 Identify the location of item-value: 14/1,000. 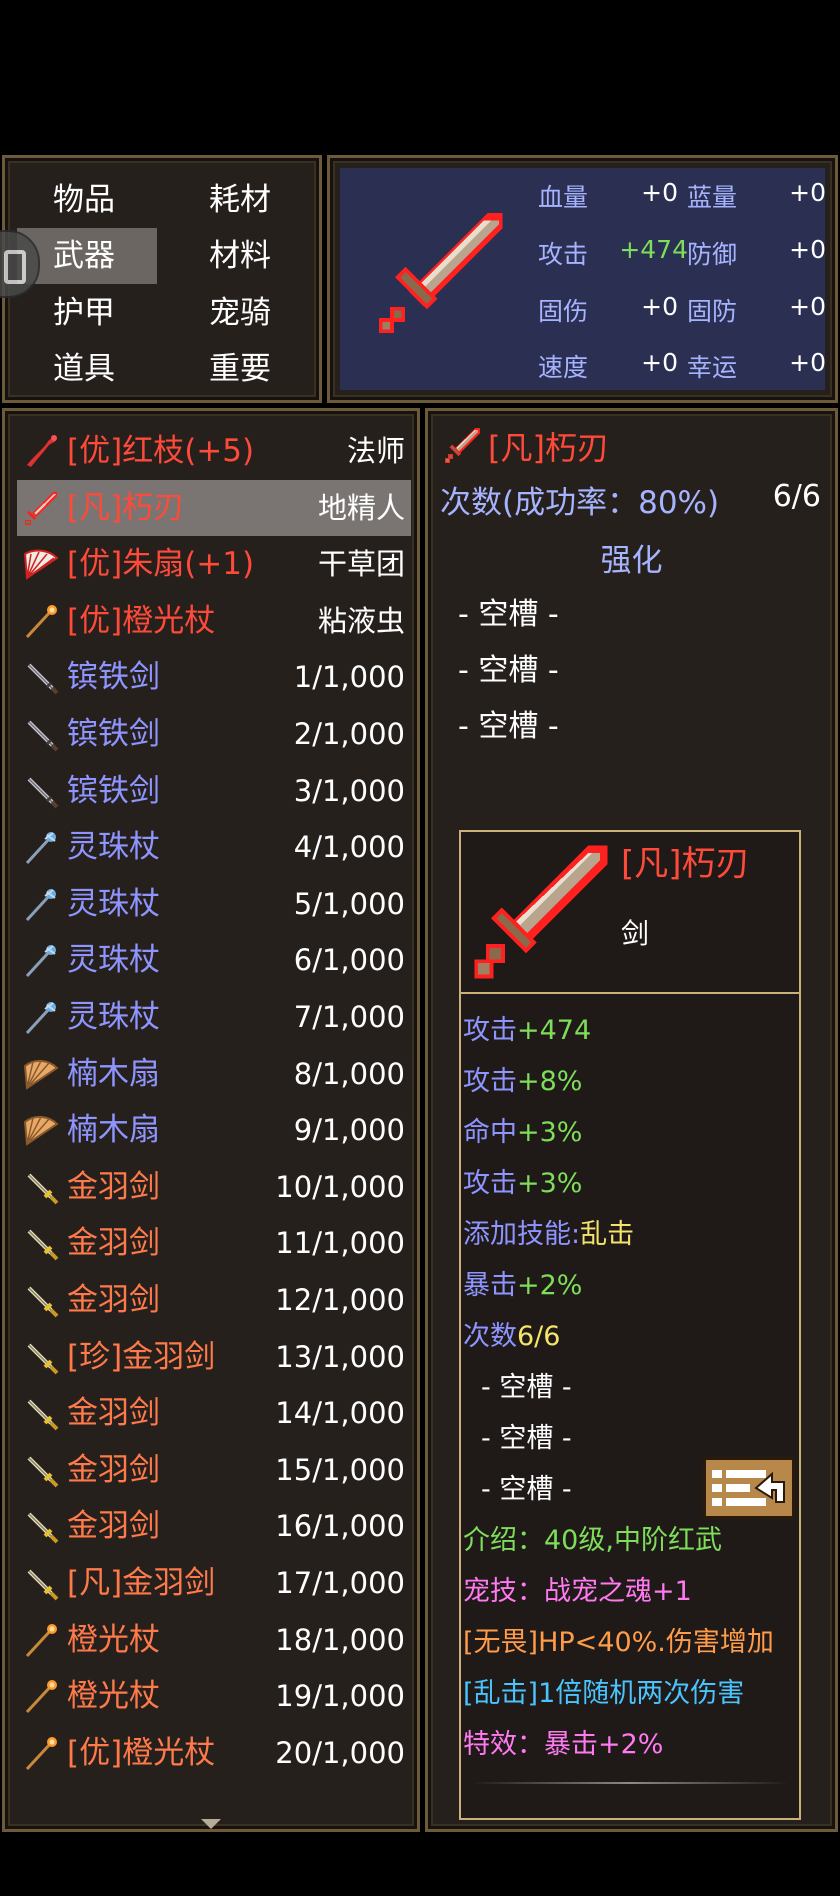
(340, 1413).